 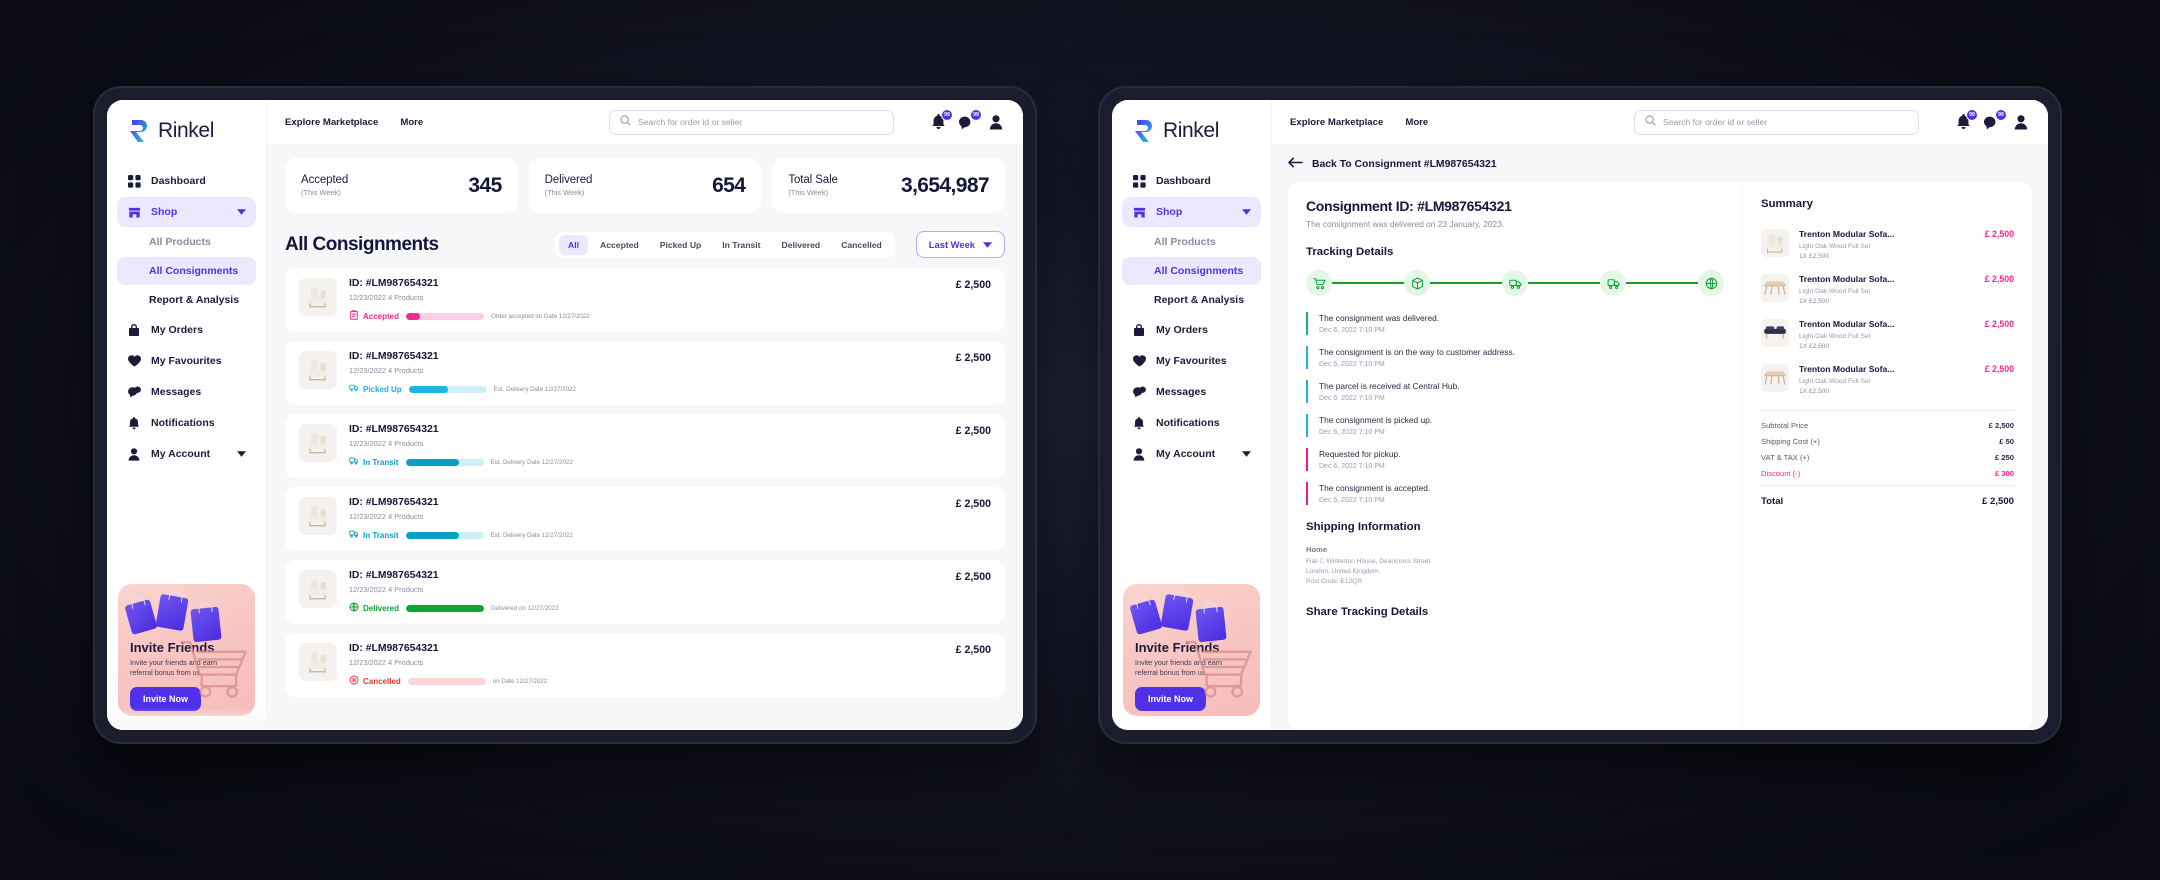 What do you see at coordinates (2004, 473) in the screenshot?
I see `total-value: £ 300` at bounding box center [2004, 473].